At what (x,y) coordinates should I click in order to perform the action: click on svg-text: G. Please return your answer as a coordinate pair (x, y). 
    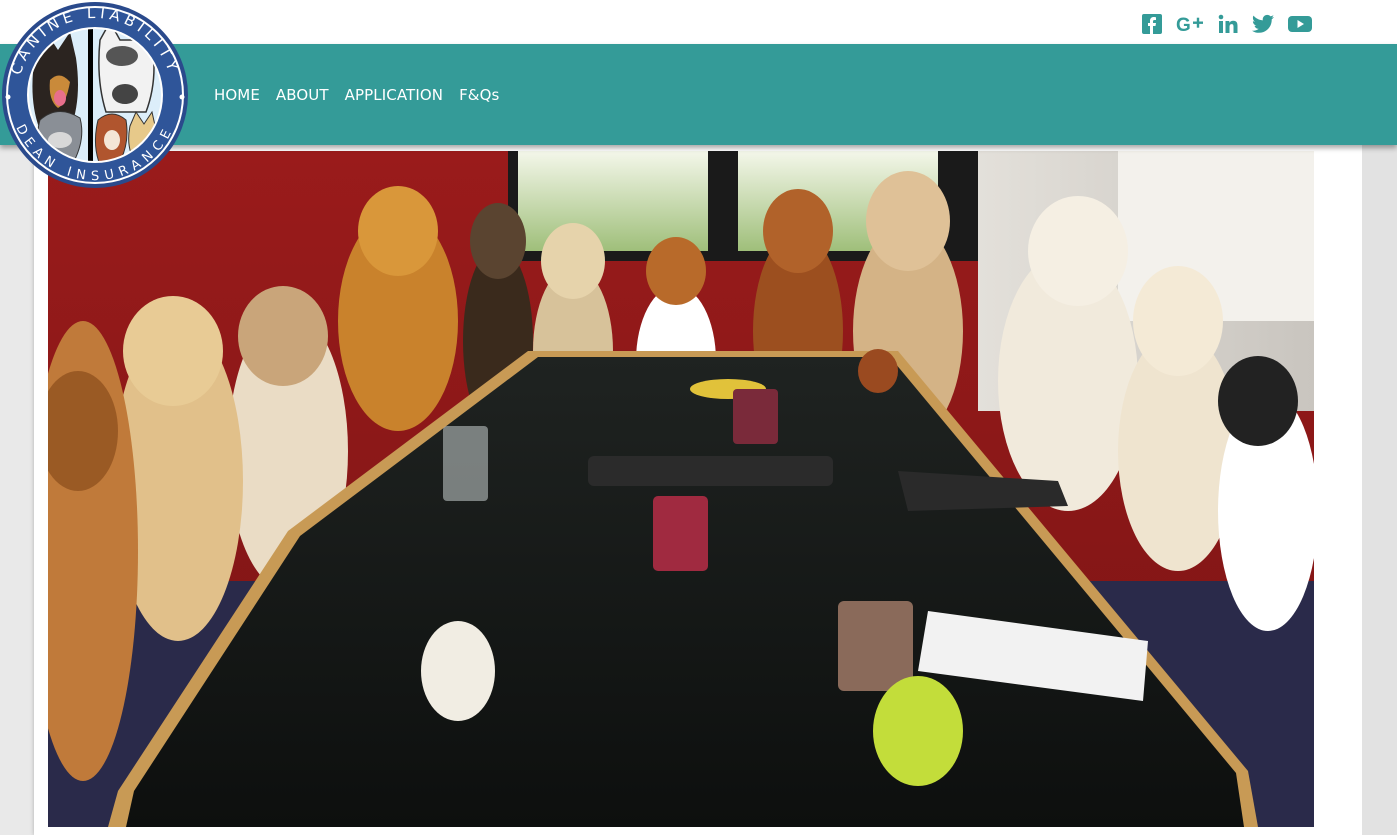
    Looking at the image, I should click on (1183, 24).